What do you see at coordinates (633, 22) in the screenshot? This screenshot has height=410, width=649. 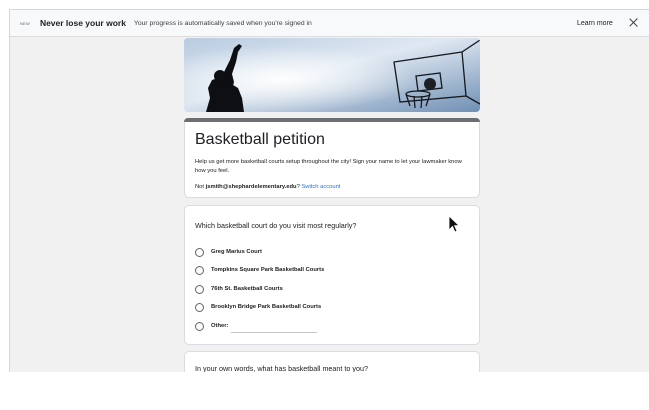 I see `close-icon` at bounding box center [633, 22].